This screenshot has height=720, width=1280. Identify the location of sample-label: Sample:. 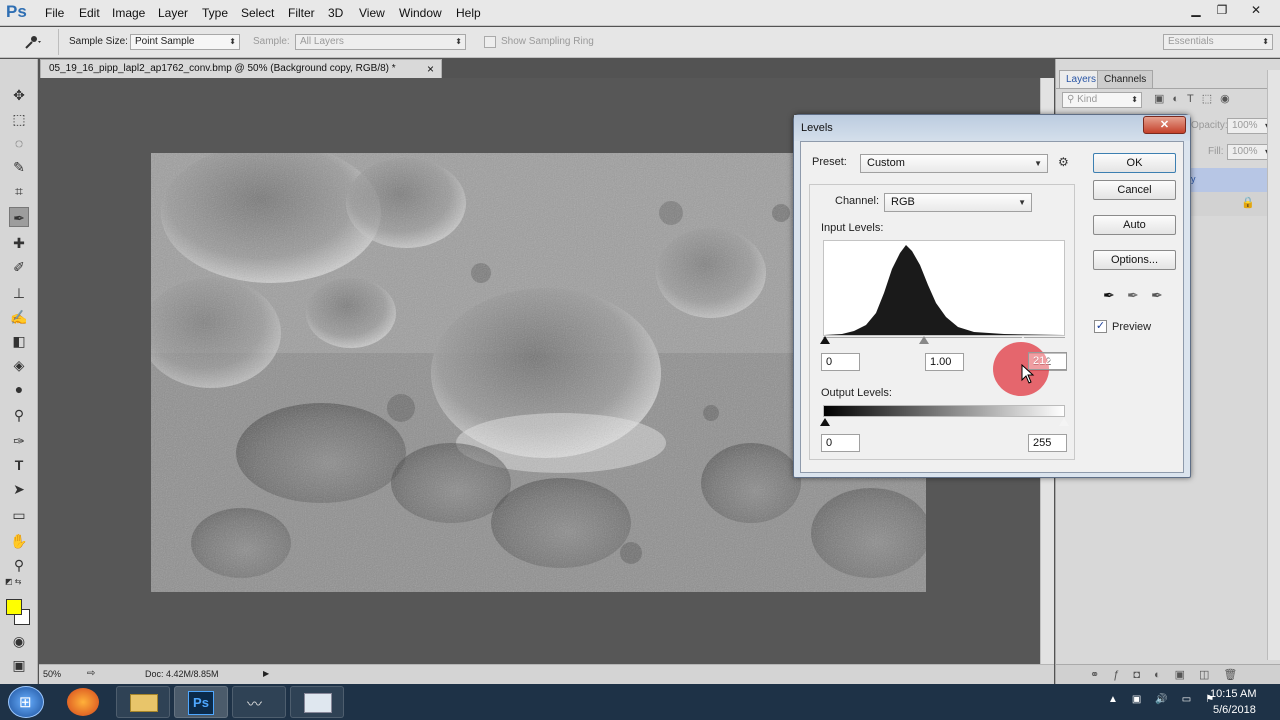
(271, 41).